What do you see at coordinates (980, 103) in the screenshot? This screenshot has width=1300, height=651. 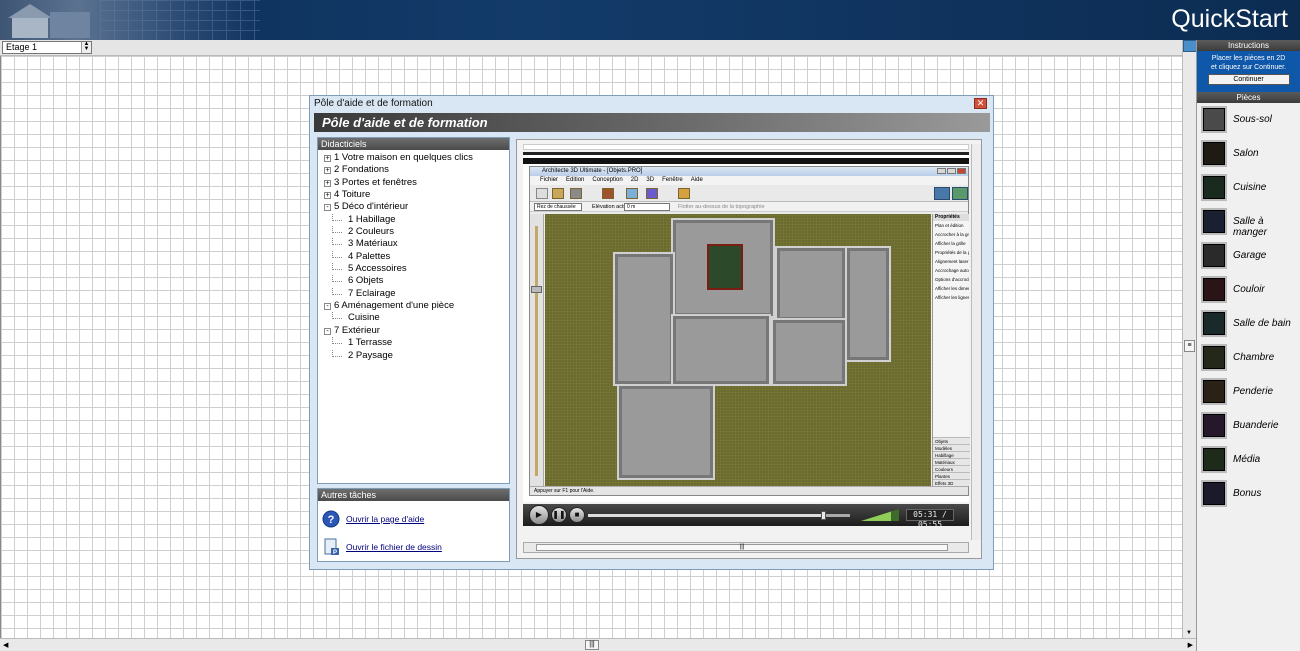 I see `close-icon: ✕` at bounding box center [980, 103].